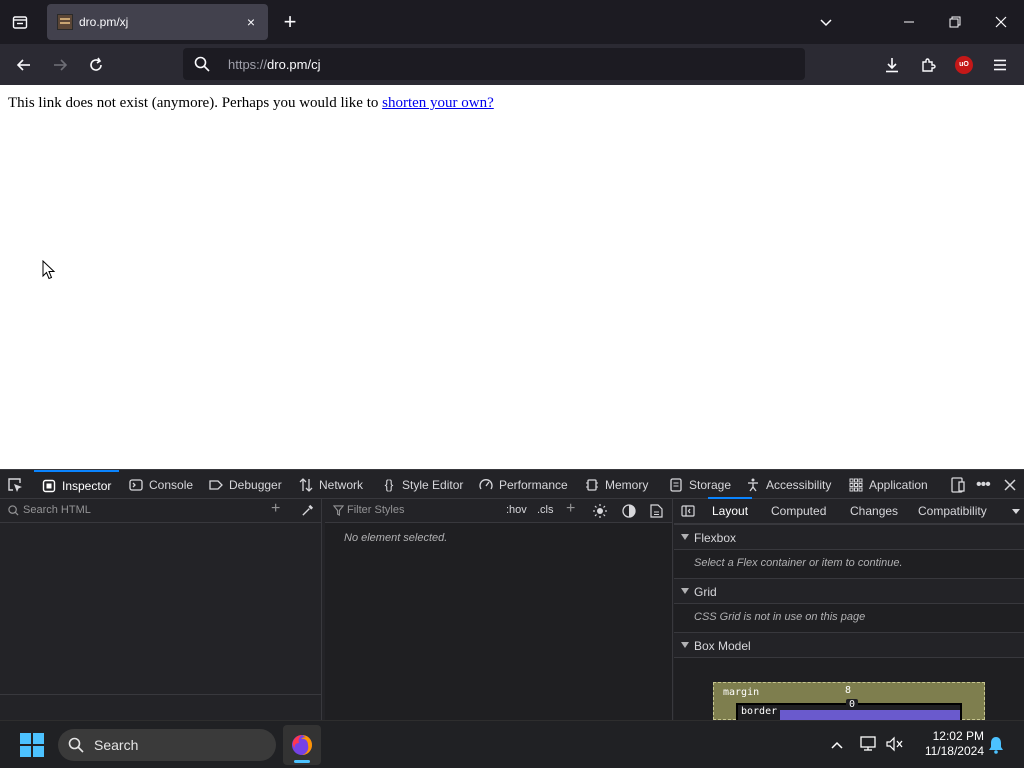 The image size is (1024, 768). What do you see at coordinates (849, 645) in the screenshot?
I see `box-model-section-header: Box Model` at bounding box center [849, 645].